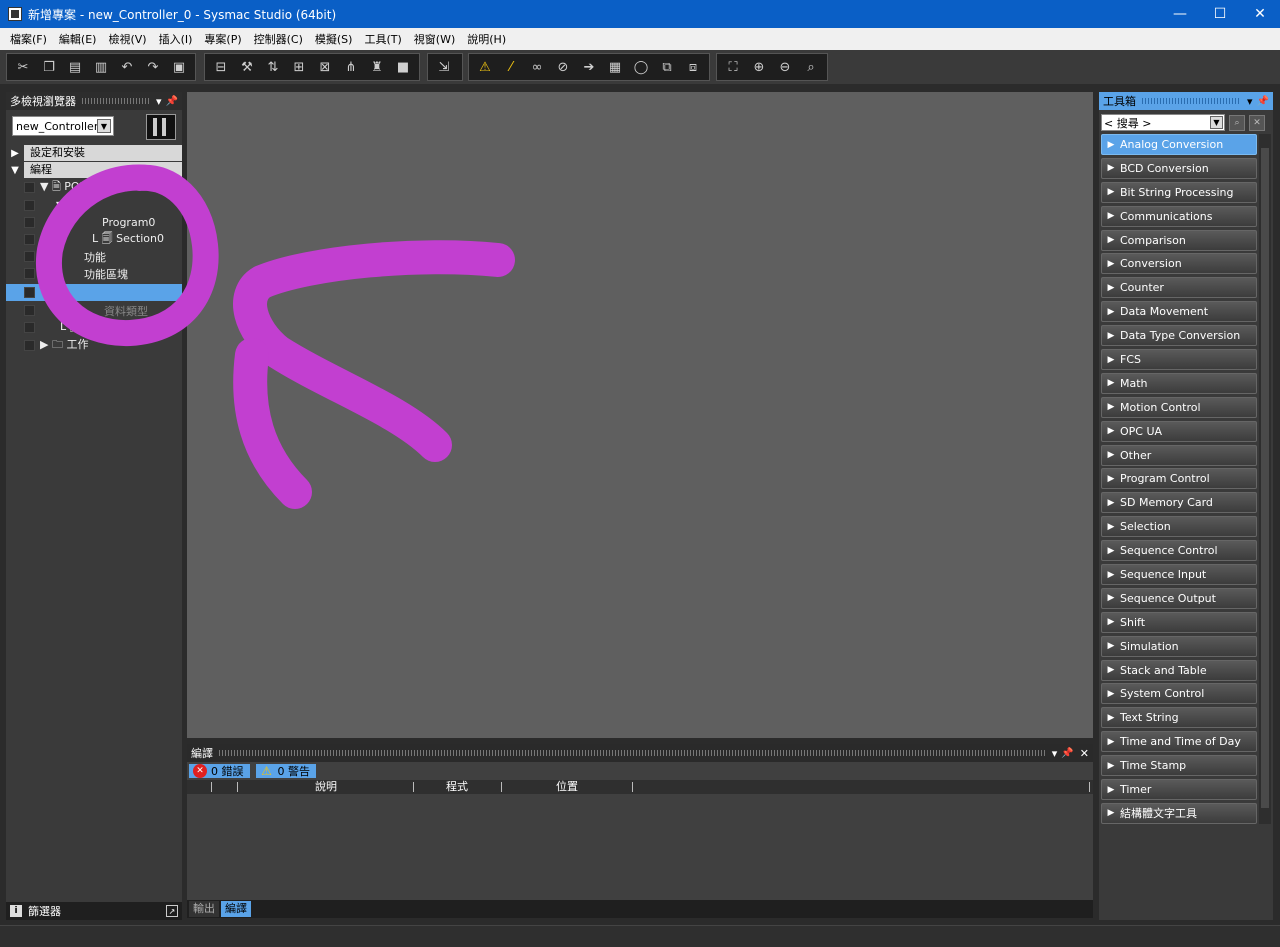 The image size is (1280, 947). Describe the element at coordinates (127, 39) in the screenshot. I see `menu-view: 檢視(V)` at that location.